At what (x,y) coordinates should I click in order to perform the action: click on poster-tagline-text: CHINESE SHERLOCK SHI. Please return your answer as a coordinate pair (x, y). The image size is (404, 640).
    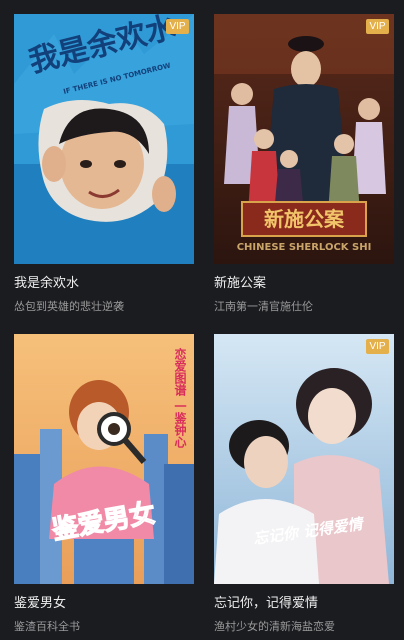
    Looking at the image, I should click on (304, 247).